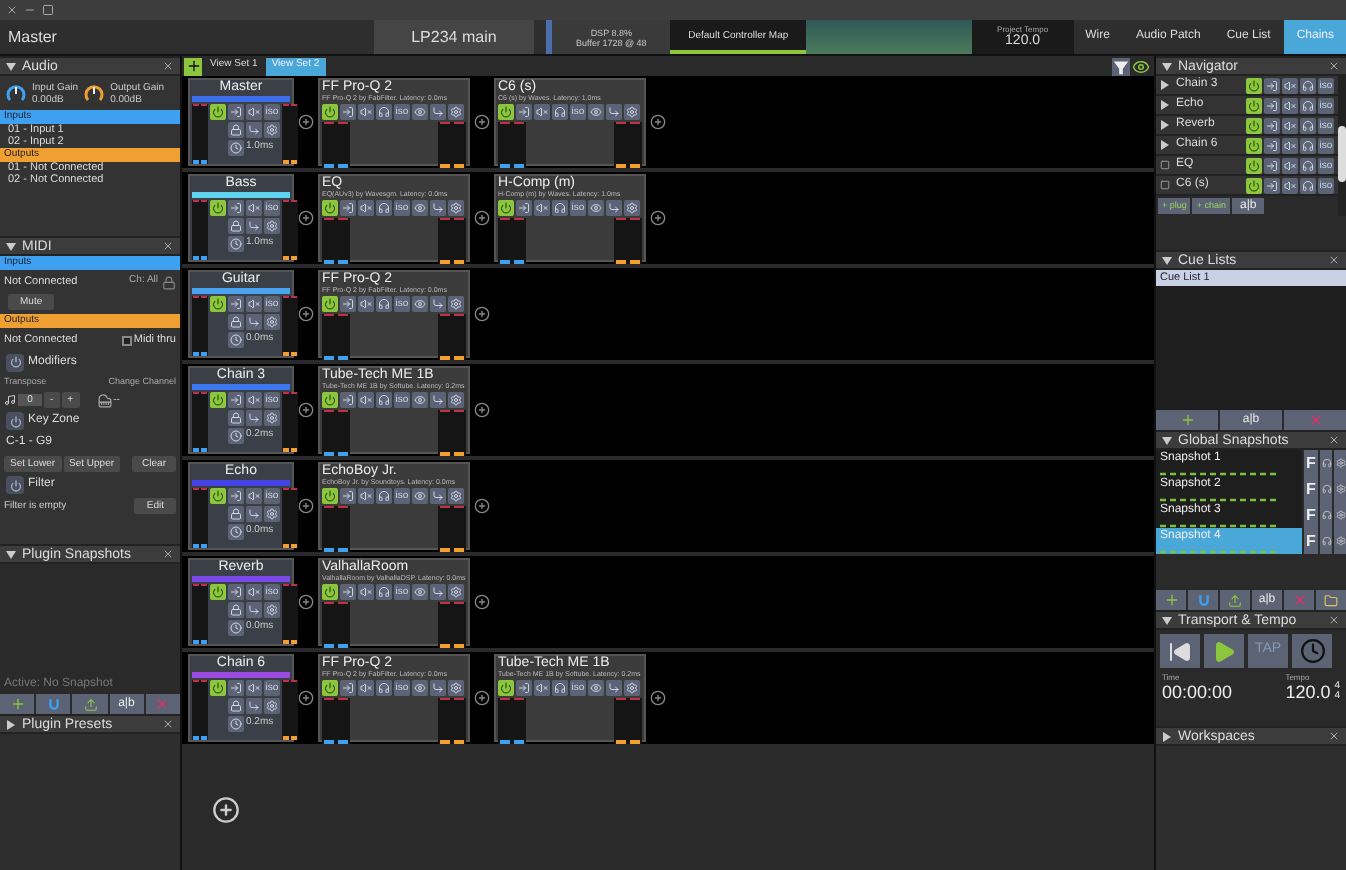 This screenshot has height=870, width=1346. I want to click on input-gain-knob-icon, so click(16, 93).